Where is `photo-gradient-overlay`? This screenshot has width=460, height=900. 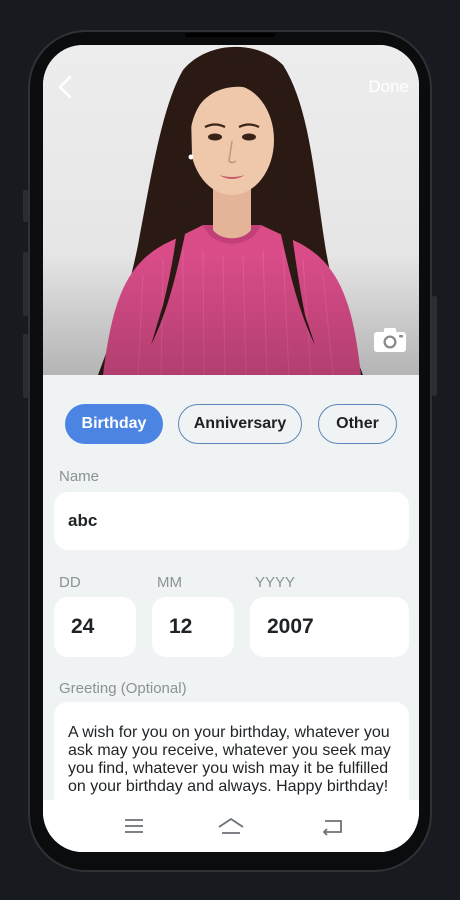 photo-gradient-overlay is located at coordinates (231, 315).